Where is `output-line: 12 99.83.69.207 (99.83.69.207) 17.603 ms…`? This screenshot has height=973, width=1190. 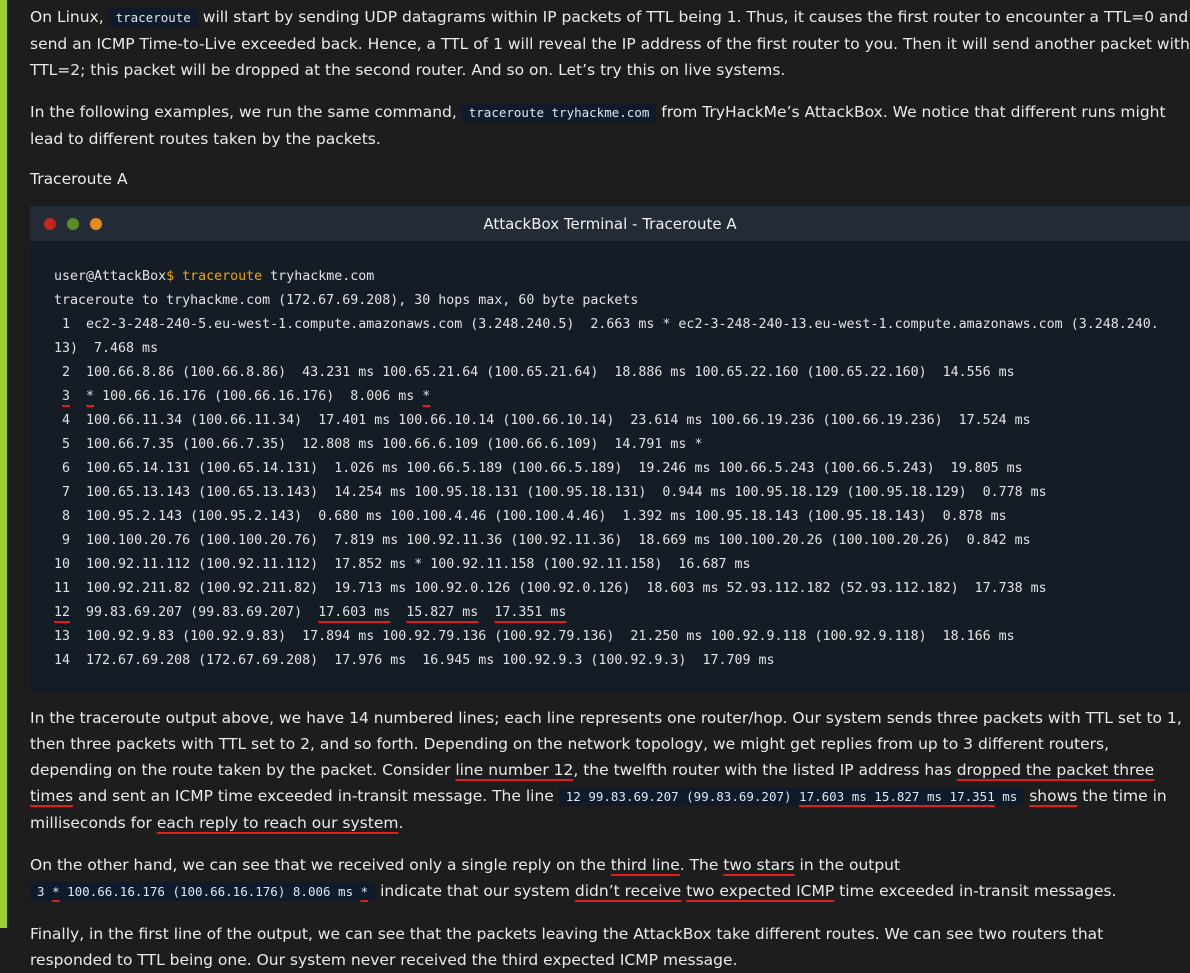
output-line: 12 99.83.69.207 (99.83.69.207) 17.603 ms… is located at coordinates (610, 613).